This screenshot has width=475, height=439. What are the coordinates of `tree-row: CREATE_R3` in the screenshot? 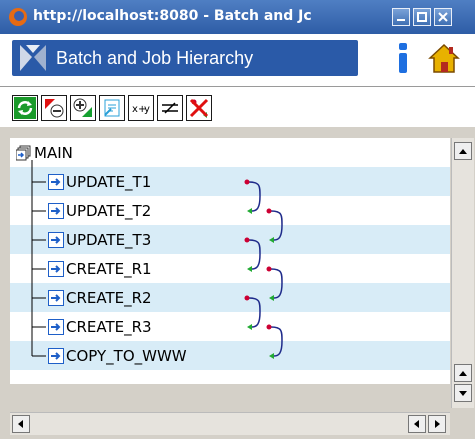 It's located at (230, 326).